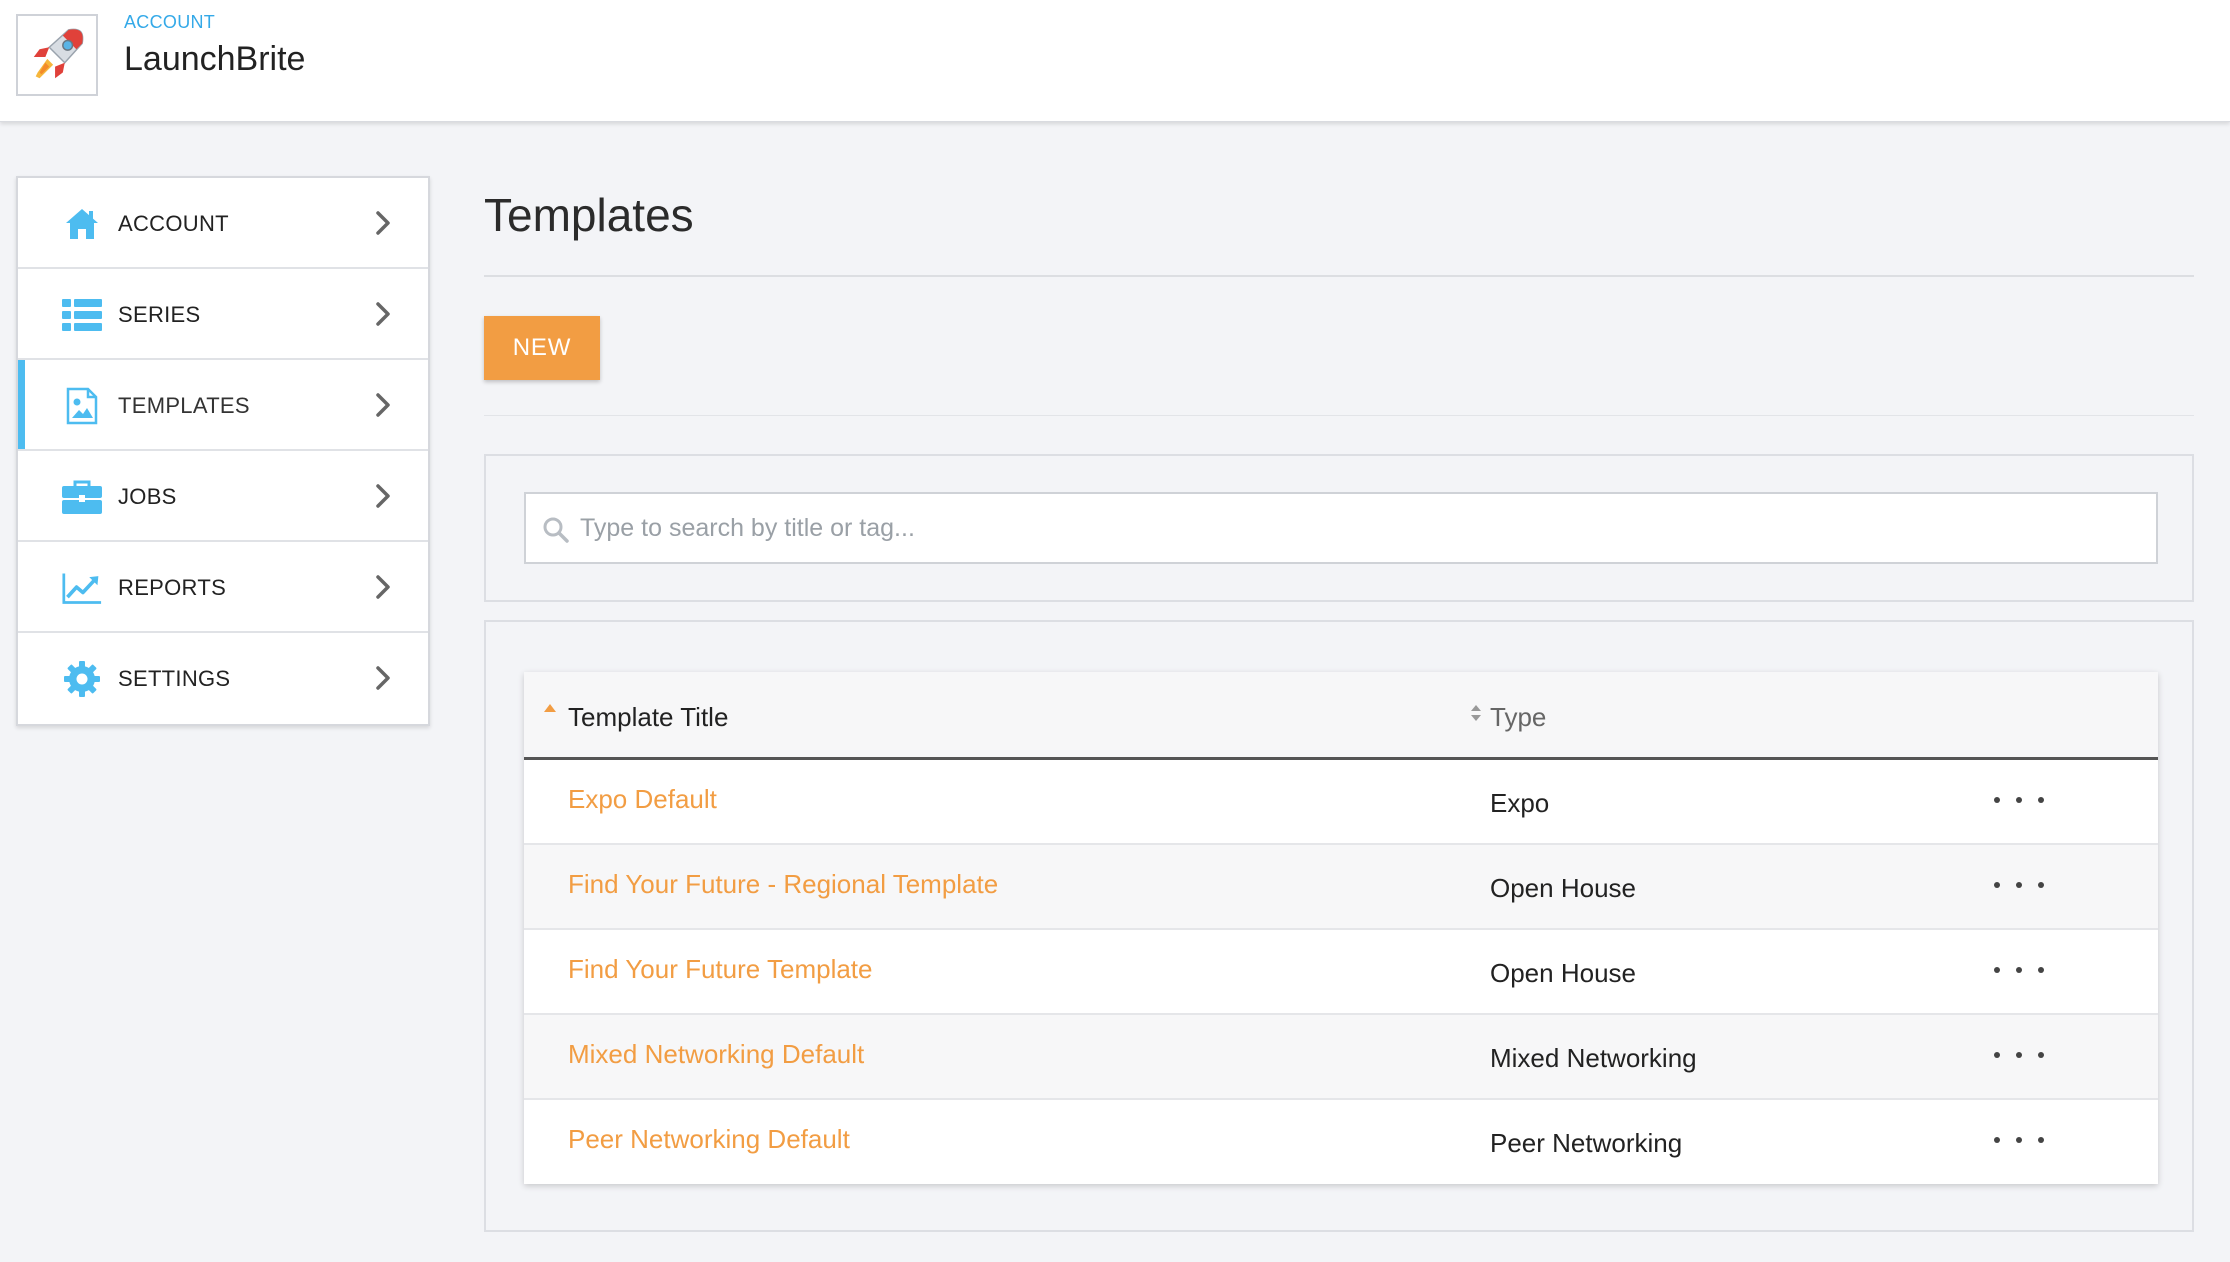 This screenshot has width=2230, height=1262. What do you see at coordinates (542, 348) in the screenshot?
I see `new-template-button: NEW` at bounding box center [542, 348].